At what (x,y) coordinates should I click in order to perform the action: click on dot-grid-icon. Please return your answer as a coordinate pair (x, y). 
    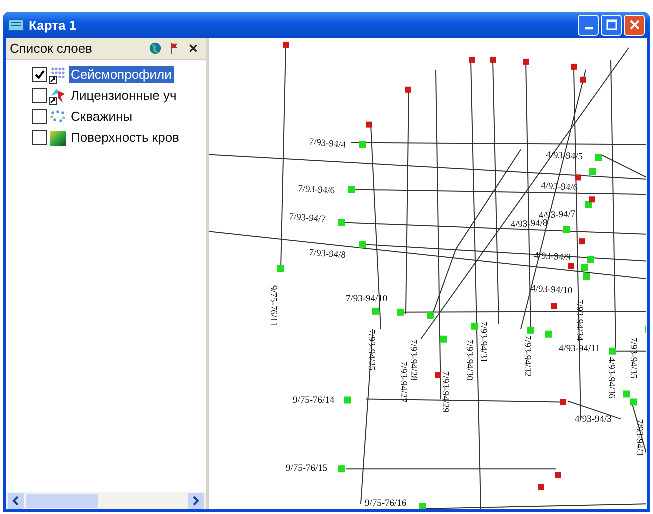
    Looking at the image, I should click on (58, 75).